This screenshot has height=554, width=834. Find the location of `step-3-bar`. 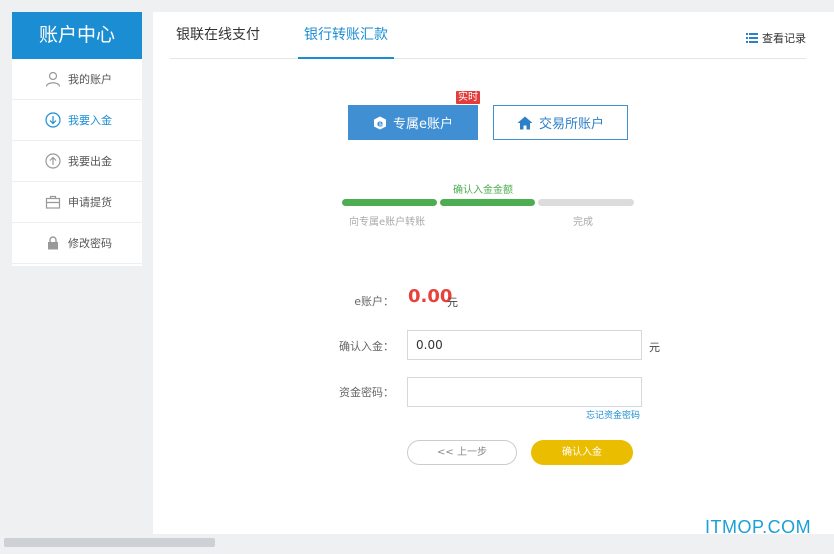

step-3-bar is located at coordinates (586, 202).